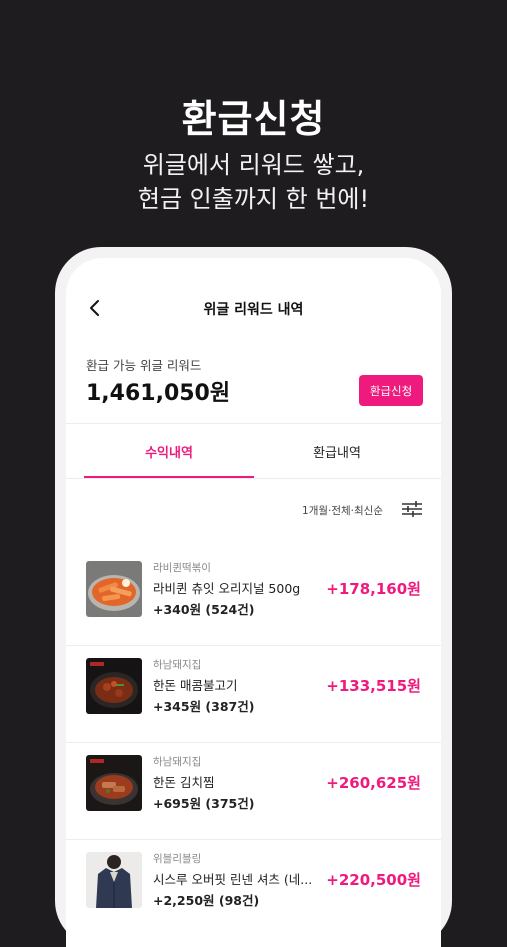 The image size is (507, 947). Describe the element at coordinates (204, 803) in the screenshot. I see `unit-reward: +695원 (375건)` at that location.